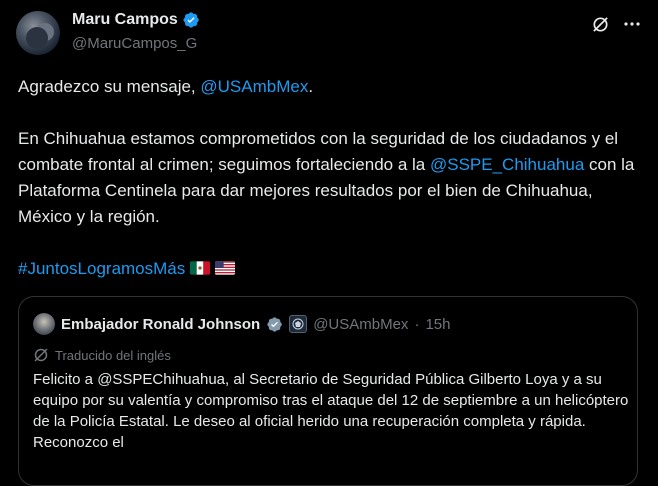  I want to click on mexico-flag-icon, so click(200, 268).